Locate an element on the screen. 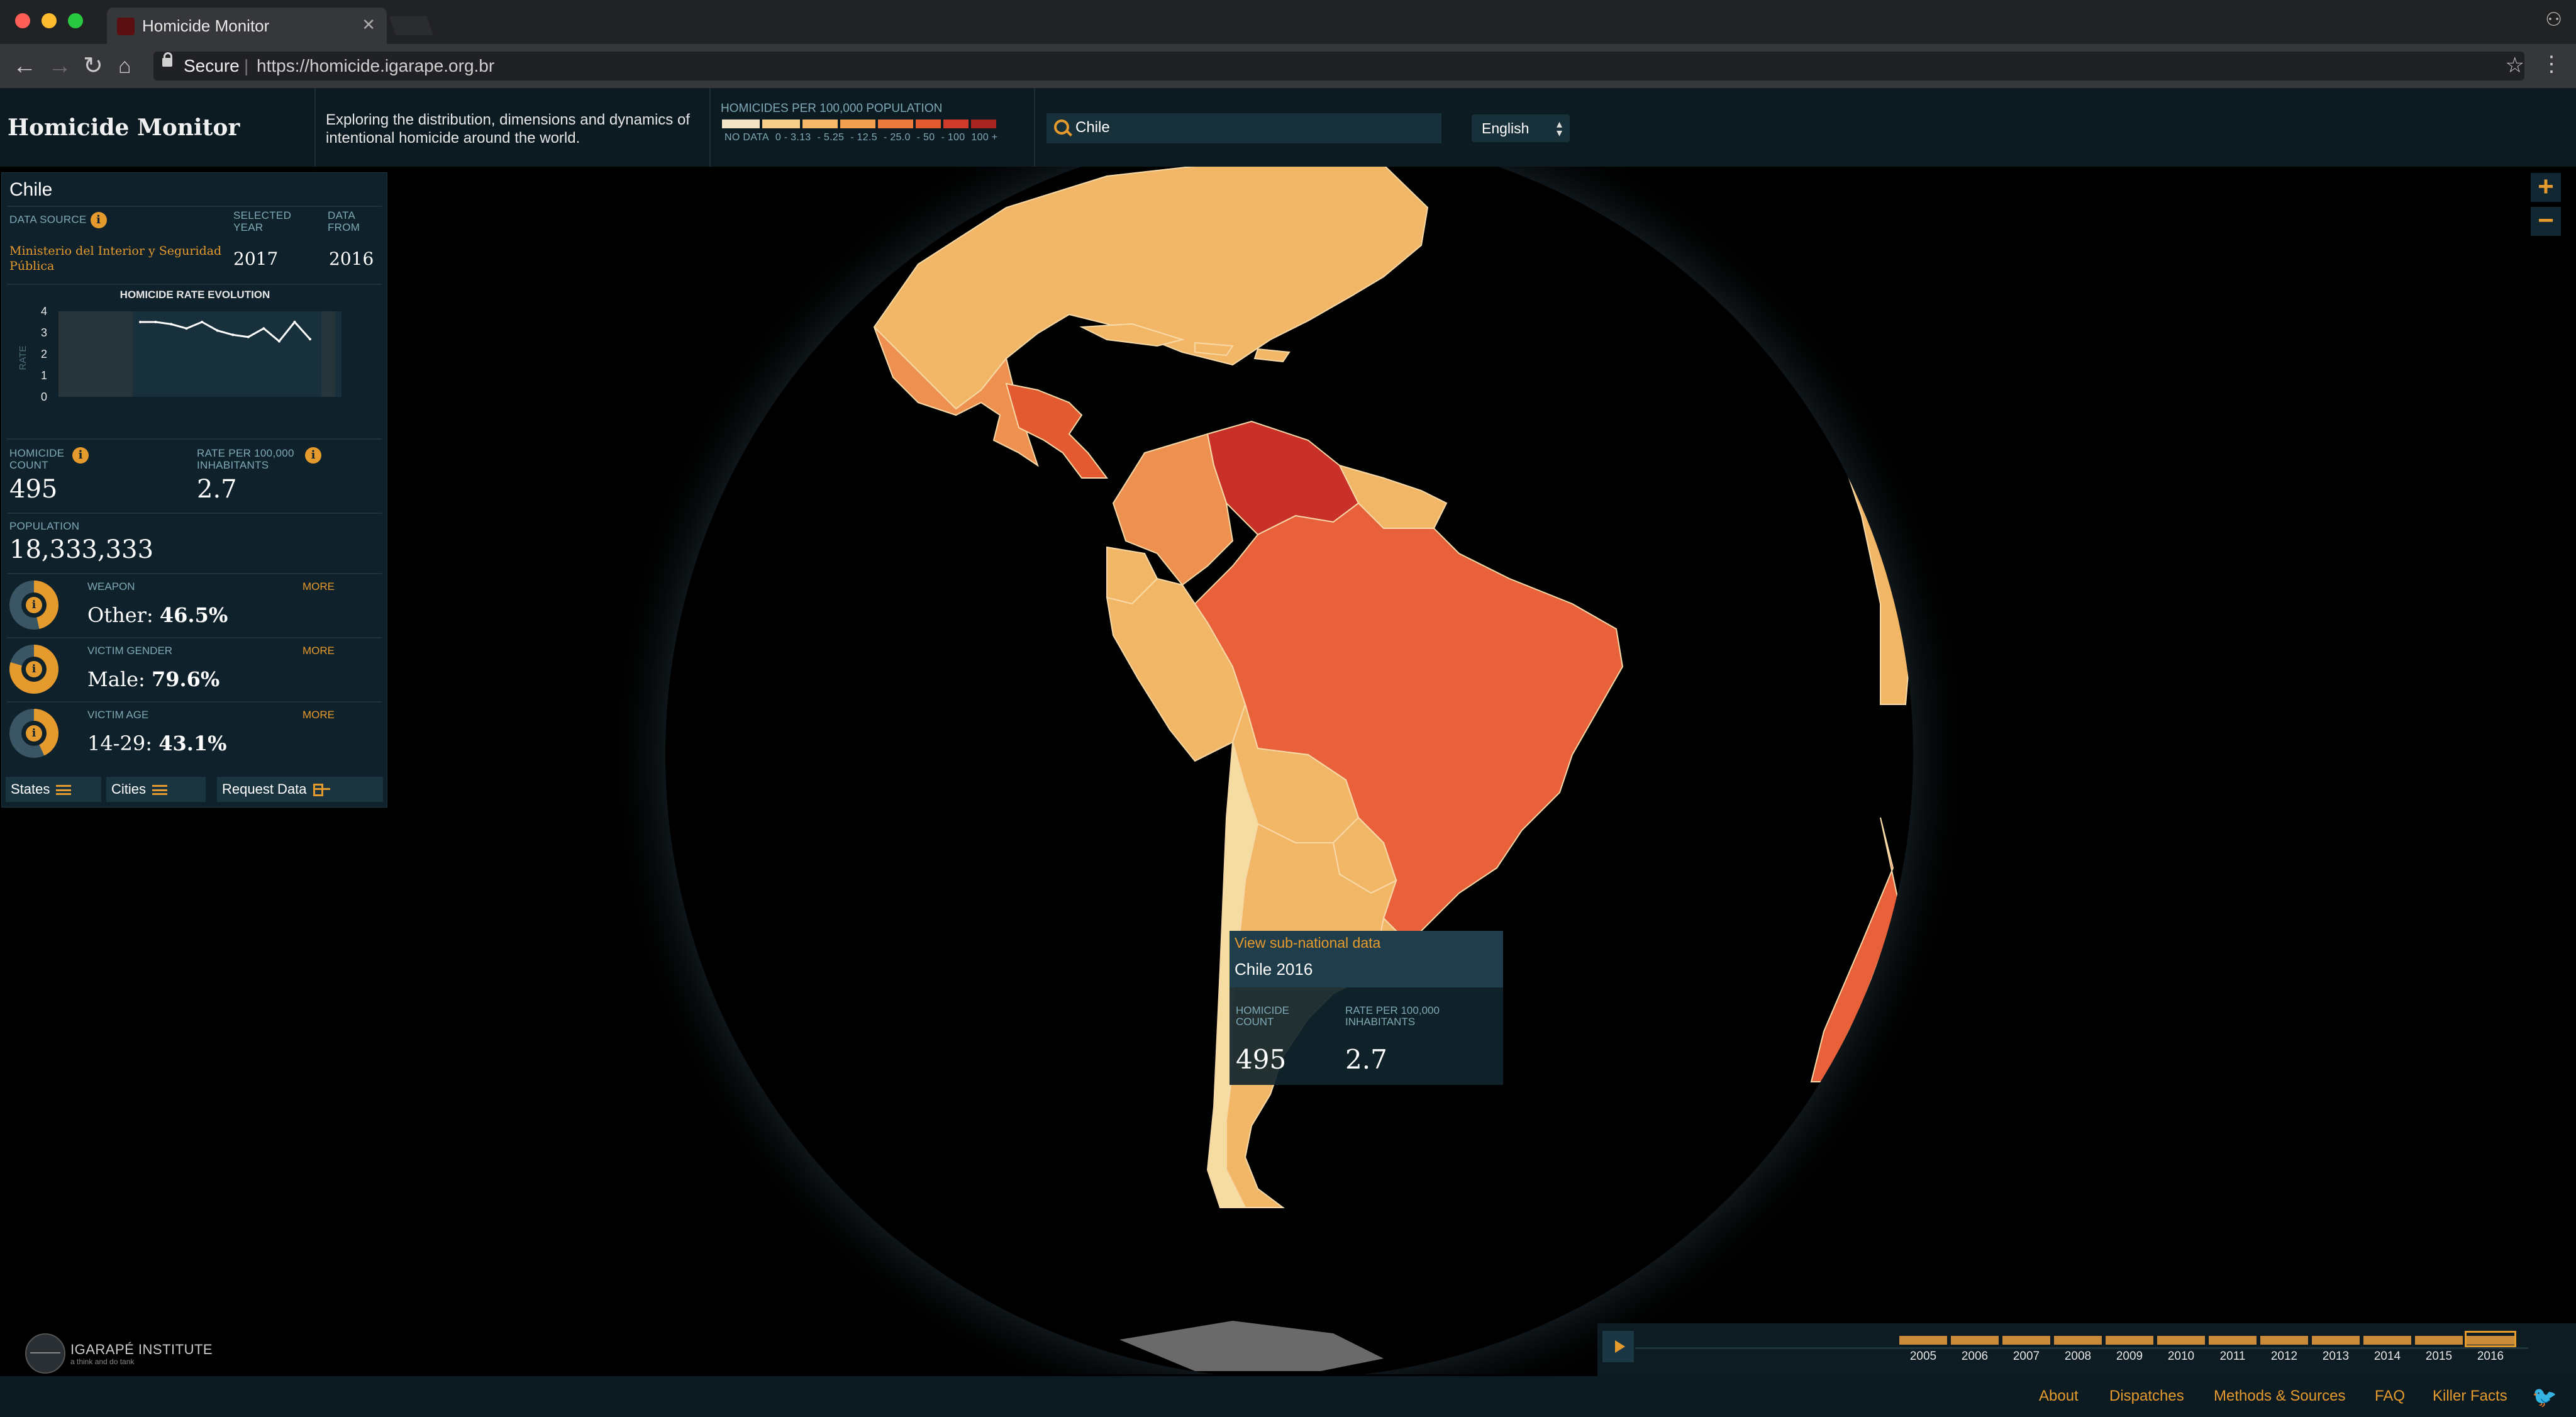  rate-label: RATE PER 100,000 INHABITANTS is located at coordinates (245, 459).